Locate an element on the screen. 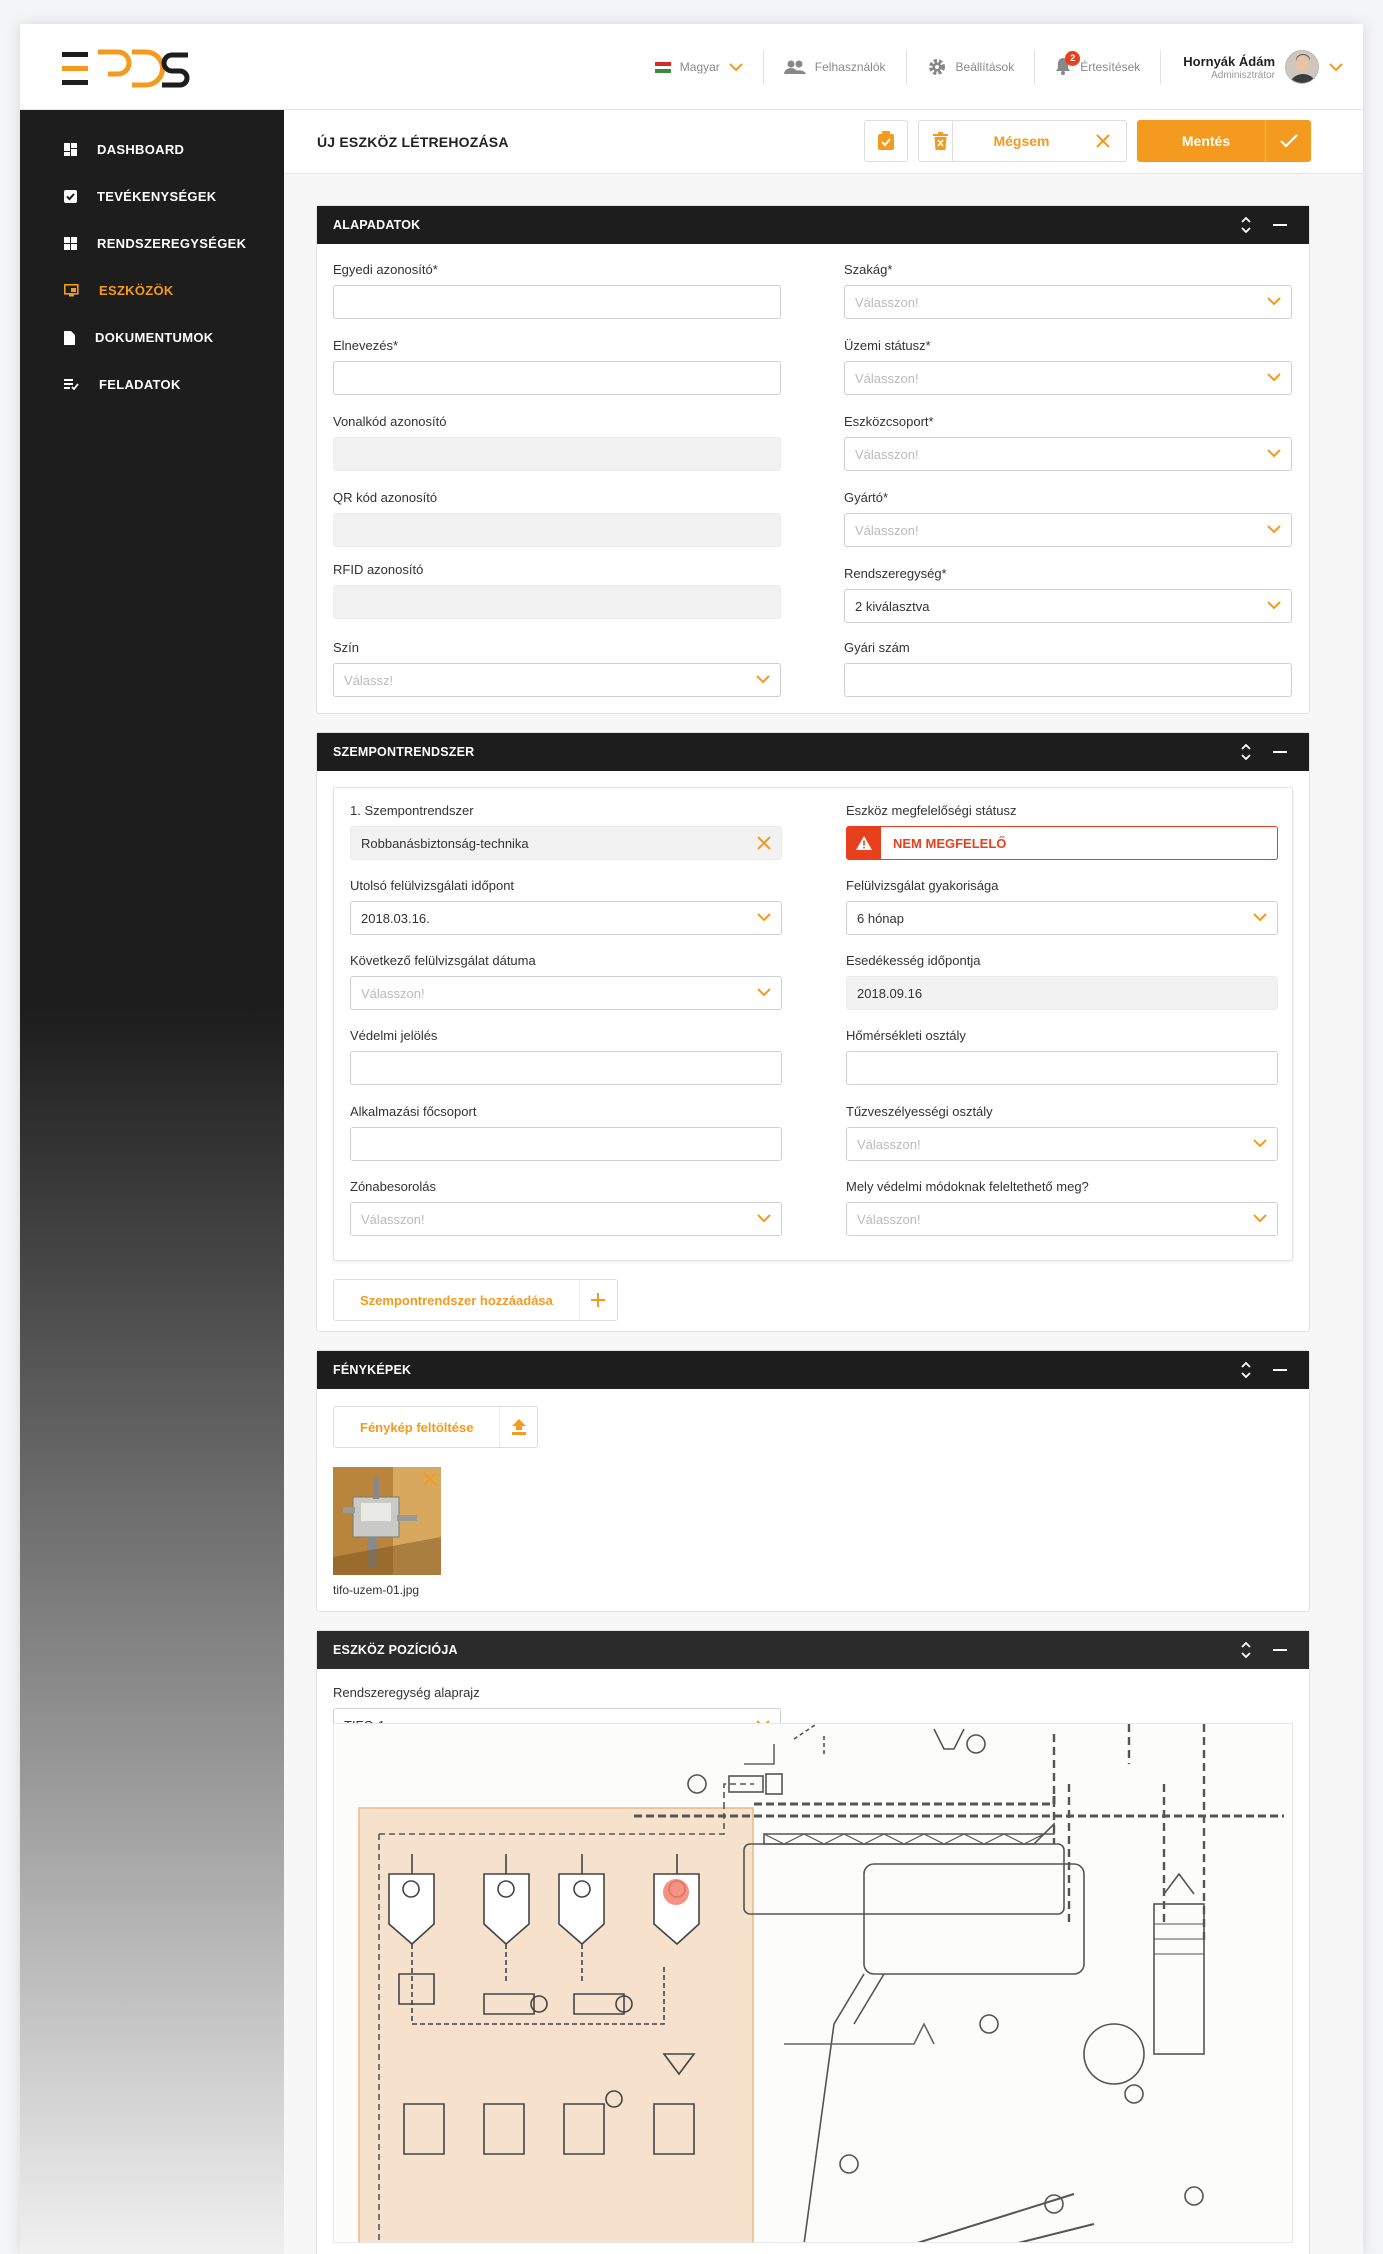 The height and width of the screenshot is (2254, 1383). panel-header: ESZKÖZ POZÍCIÓJA is located at coordinates (813, 1650).